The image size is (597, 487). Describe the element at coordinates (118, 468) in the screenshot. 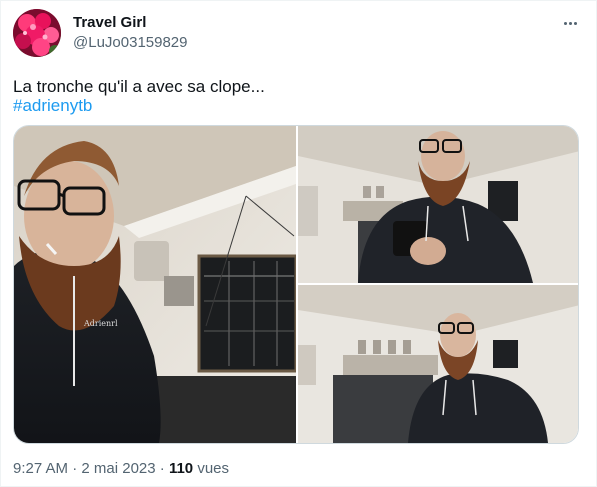

I see `tweet-date: 2 mai 2023` at that location.